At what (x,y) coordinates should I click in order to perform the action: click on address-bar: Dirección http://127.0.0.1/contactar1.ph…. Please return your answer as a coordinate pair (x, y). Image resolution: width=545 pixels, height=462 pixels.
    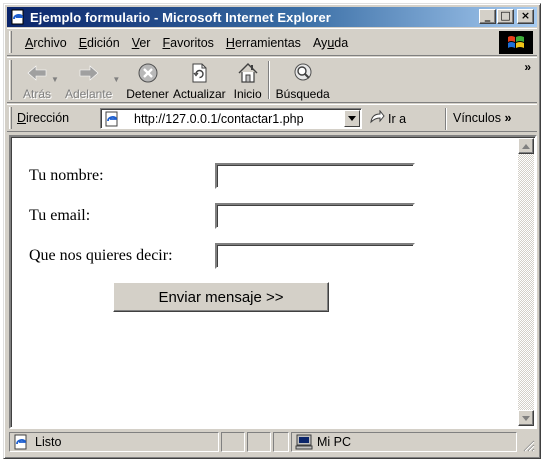
    Looking at the image, I should click on (272, 118).